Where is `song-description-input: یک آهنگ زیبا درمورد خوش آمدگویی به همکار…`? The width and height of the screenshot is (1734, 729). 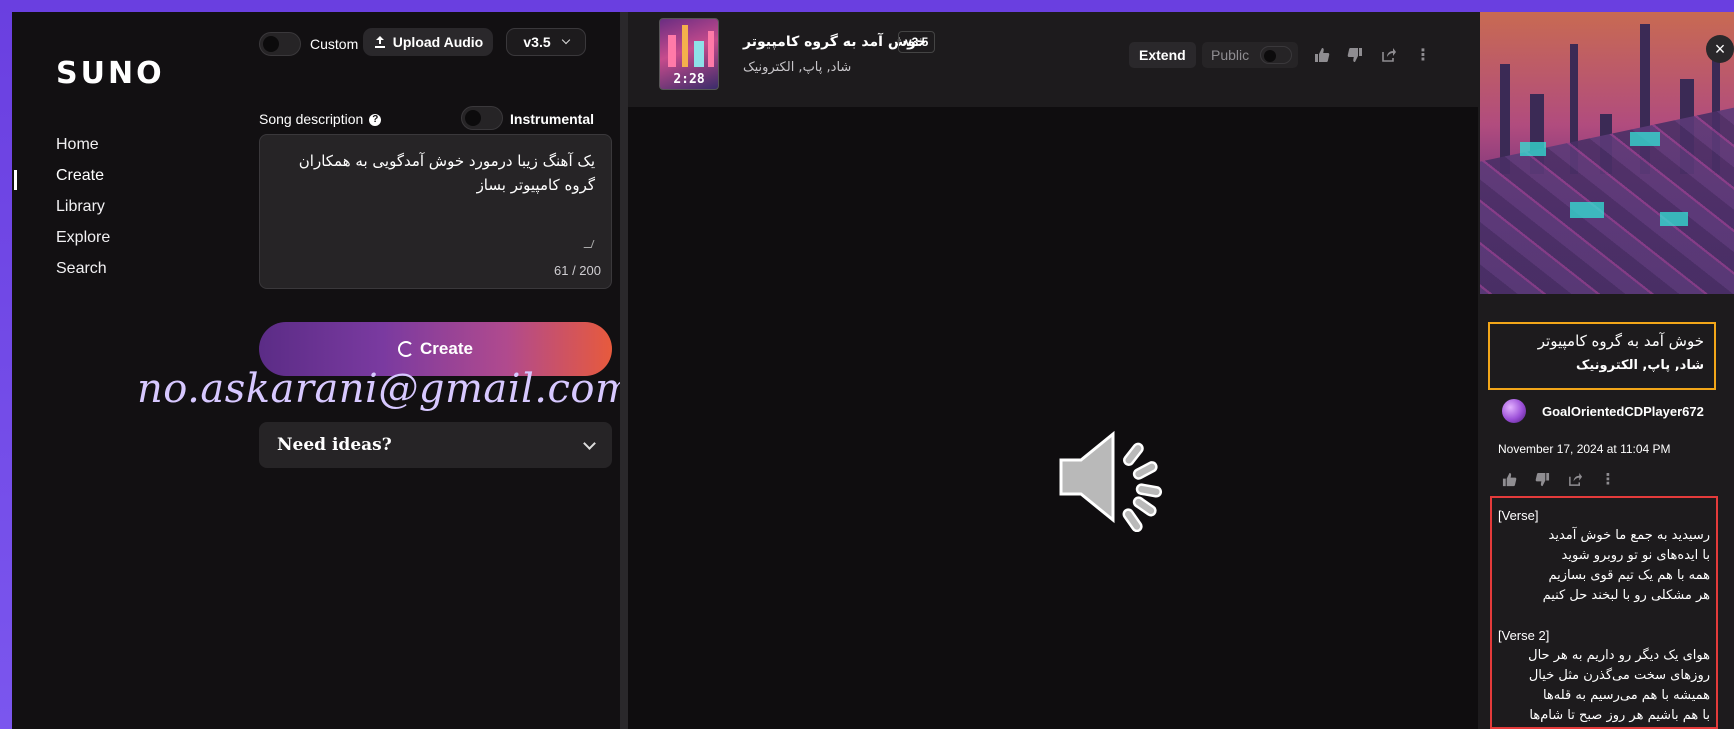
song-description-input: یک آهنگ زیبا درمورد خوش آمدگویی به همکار… is located at coordinates (435, 211).